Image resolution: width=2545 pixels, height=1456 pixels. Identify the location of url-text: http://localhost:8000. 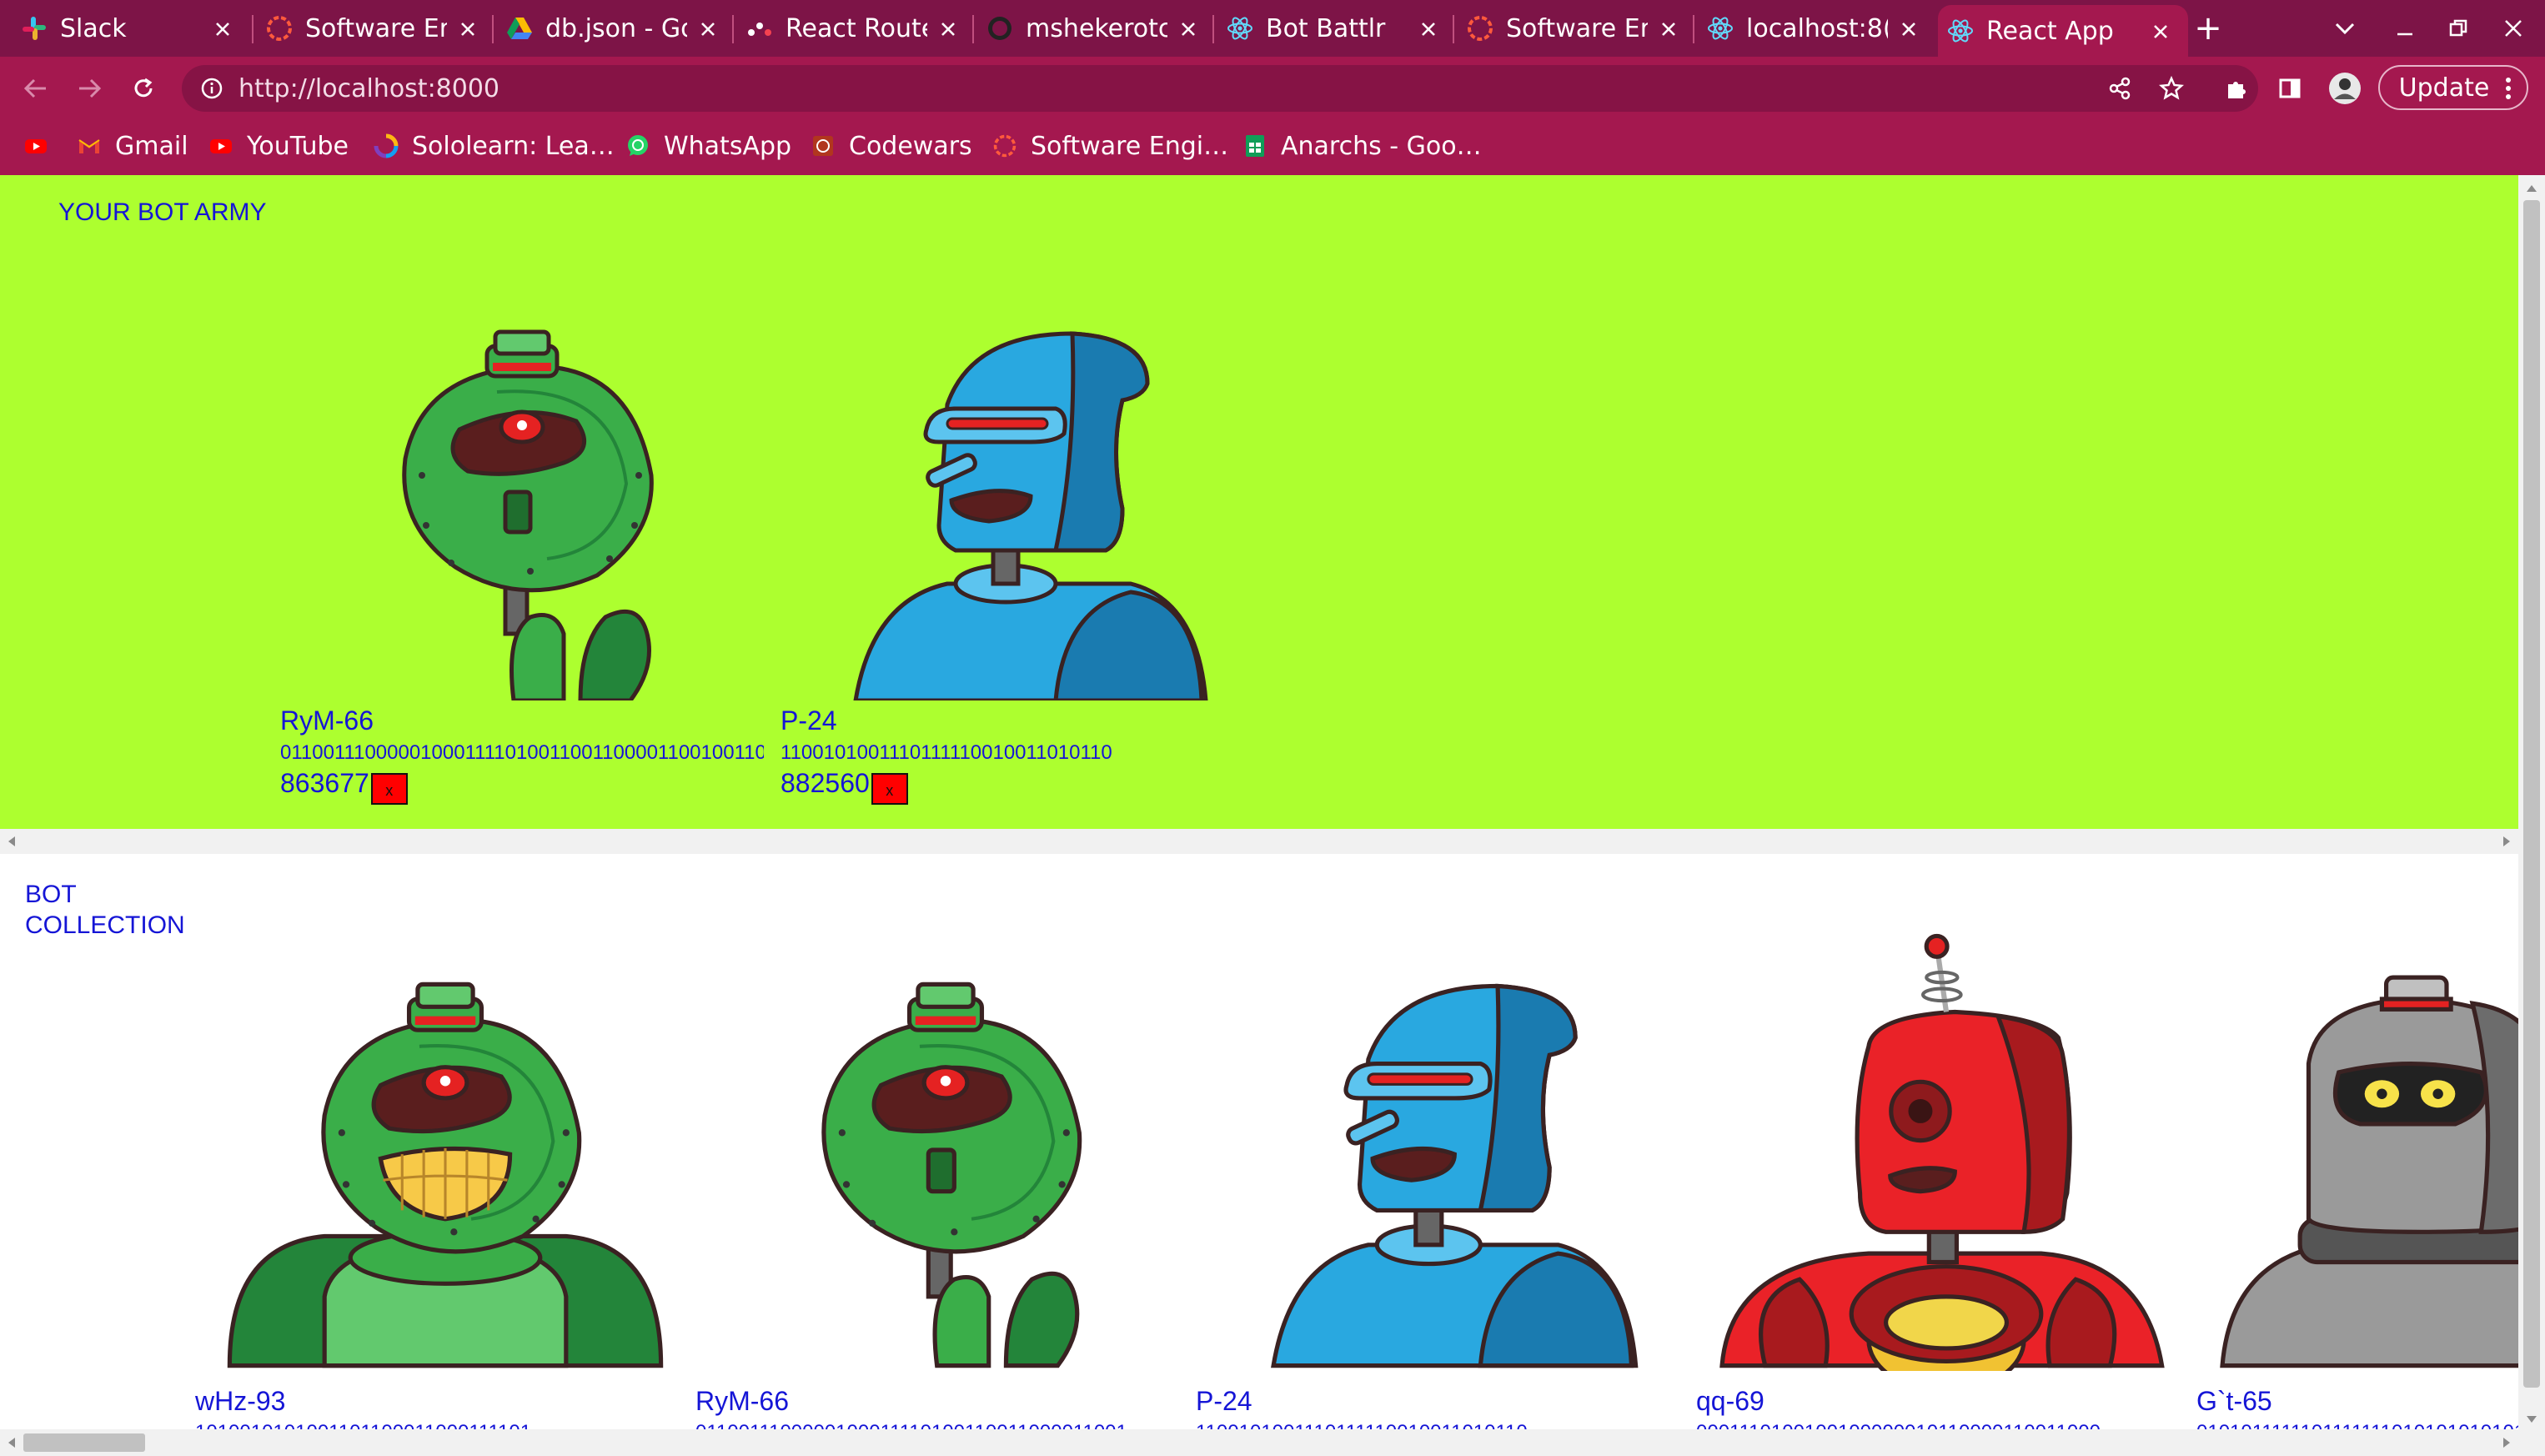
(368, 88).